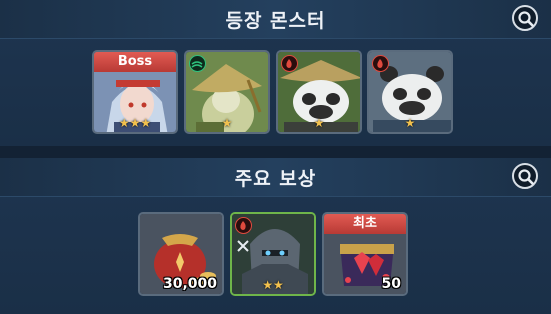  I want to click on reward-card-chest: 최초 50, so click(365, 254).